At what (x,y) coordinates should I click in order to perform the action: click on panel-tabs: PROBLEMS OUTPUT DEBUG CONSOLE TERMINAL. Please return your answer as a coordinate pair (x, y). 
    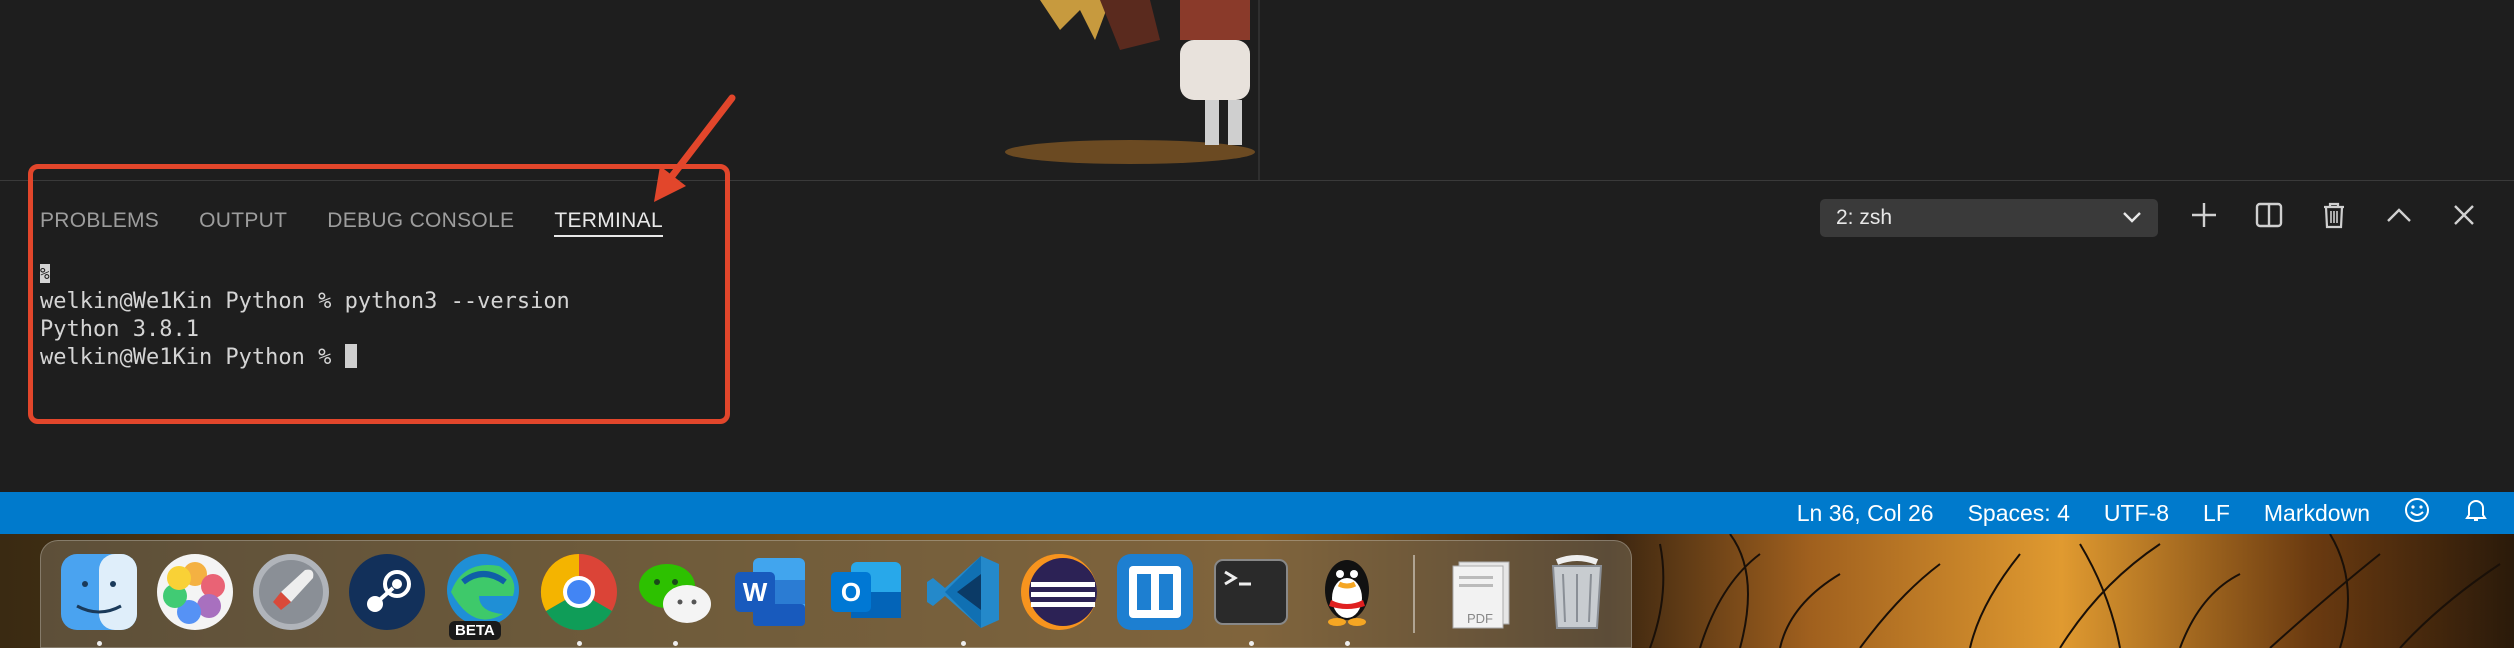
    Looking at the image, I should click on (351, 225).